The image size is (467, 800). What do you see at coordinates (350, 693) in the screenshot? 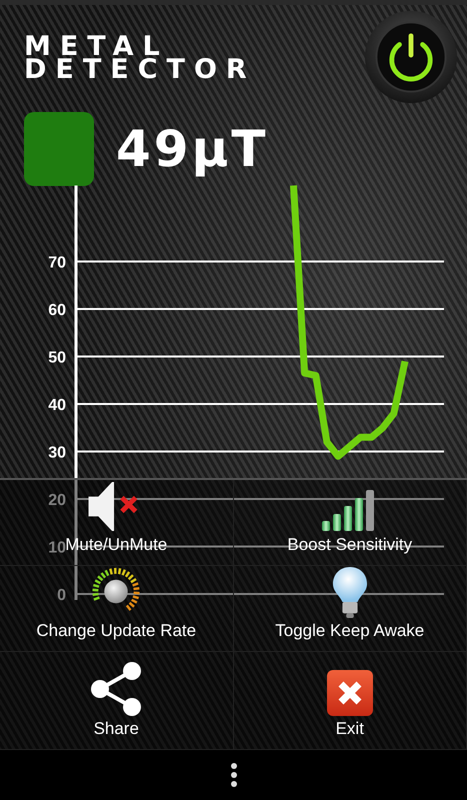
I see `close-icon` at bounding box center [350, 693].